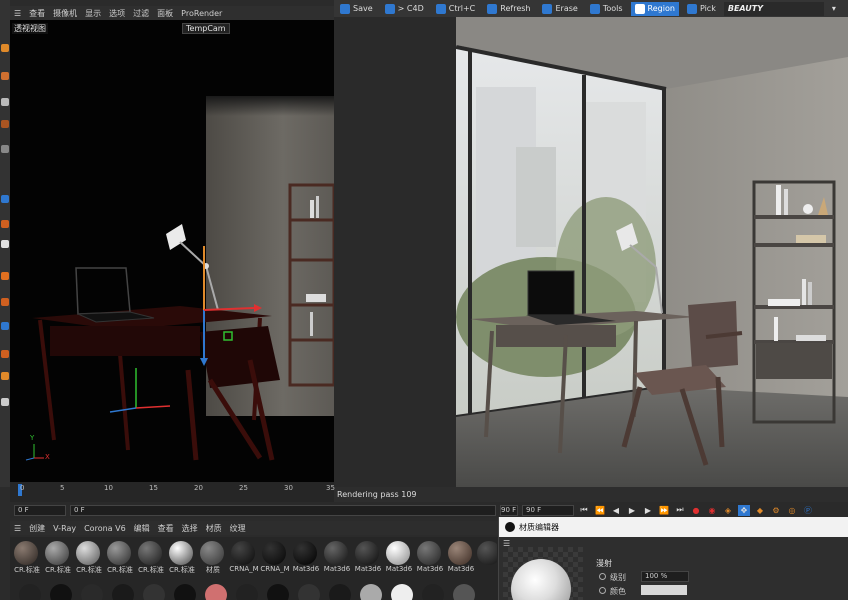 The width and height of the screenshot is (848, 600). I want to click on goto-start-icon: ⏮, so click(584, 510).